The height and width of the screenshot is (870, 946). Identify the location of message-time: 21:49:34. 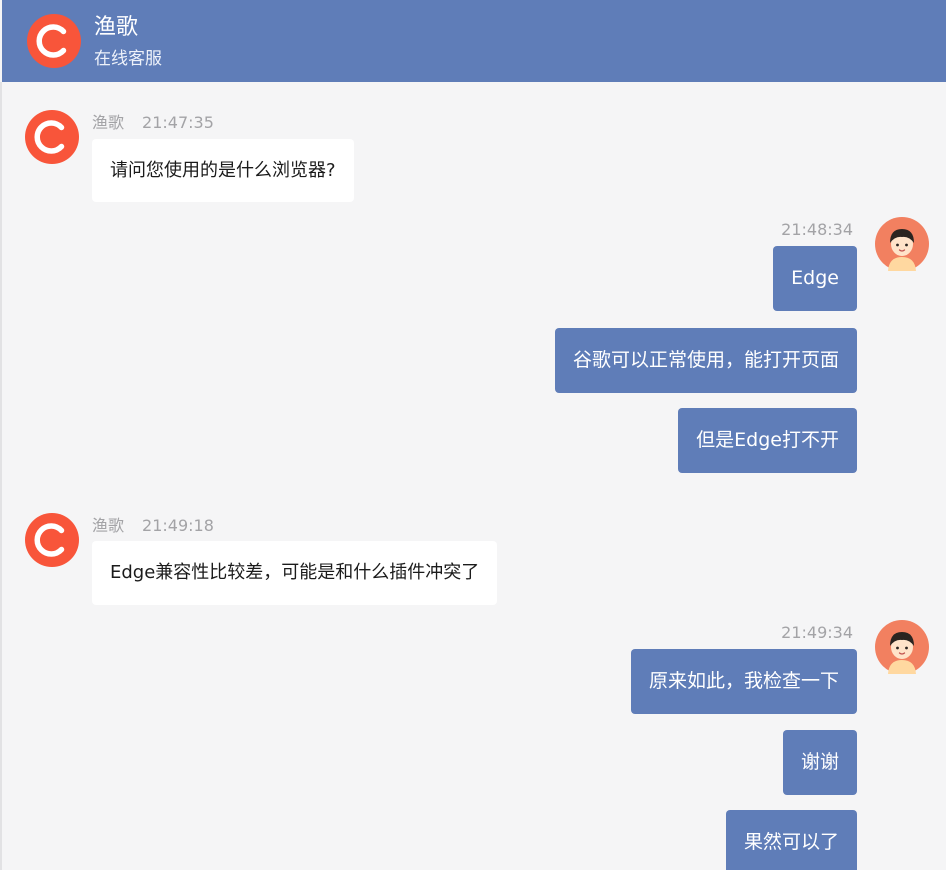
(817, 632).